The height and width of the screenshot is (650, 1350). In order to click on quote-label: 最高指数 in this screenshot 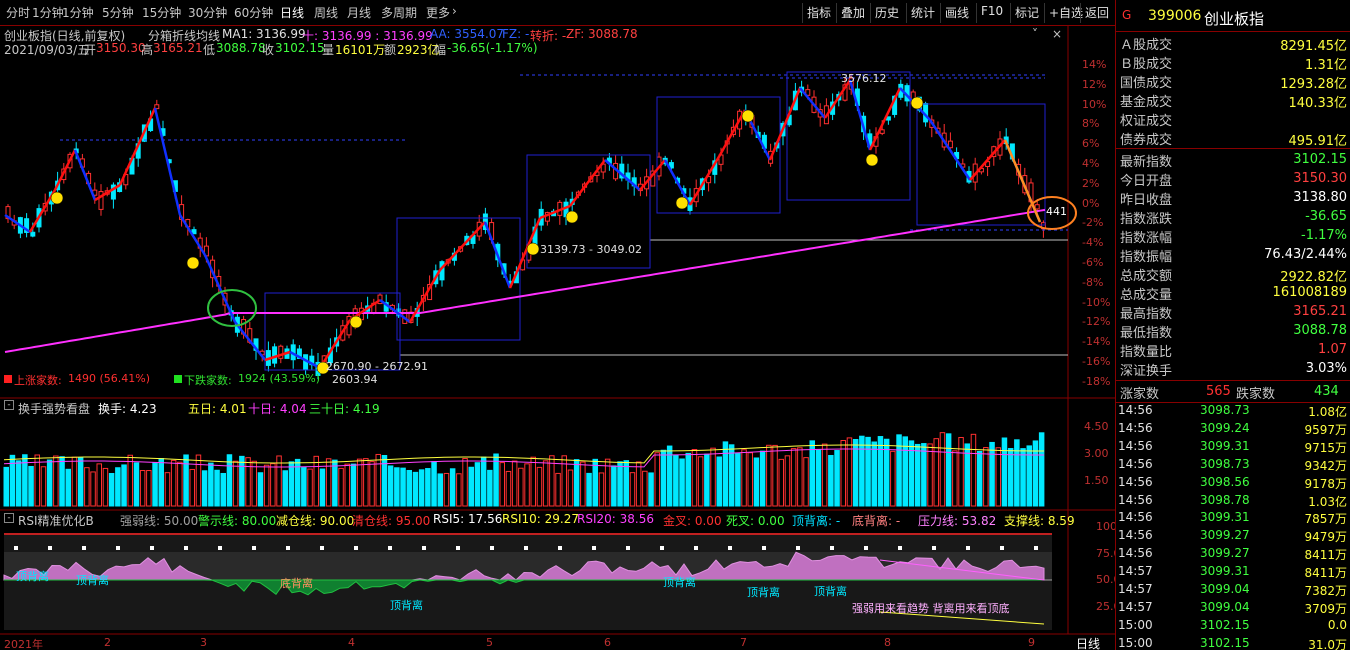, I will do `click(1146, 314)`.